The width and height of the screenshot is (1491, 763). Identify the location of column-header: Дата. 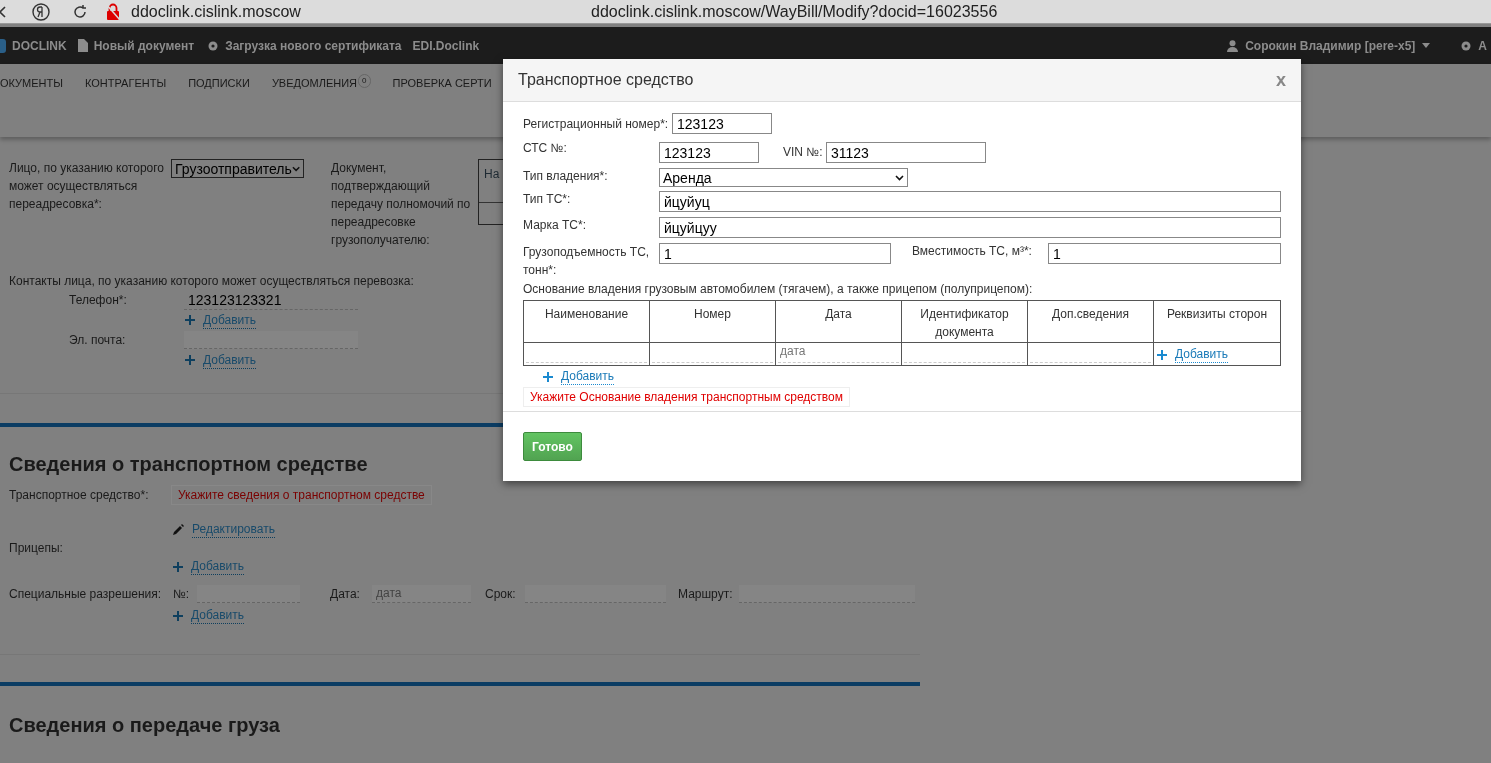
(839, 322).